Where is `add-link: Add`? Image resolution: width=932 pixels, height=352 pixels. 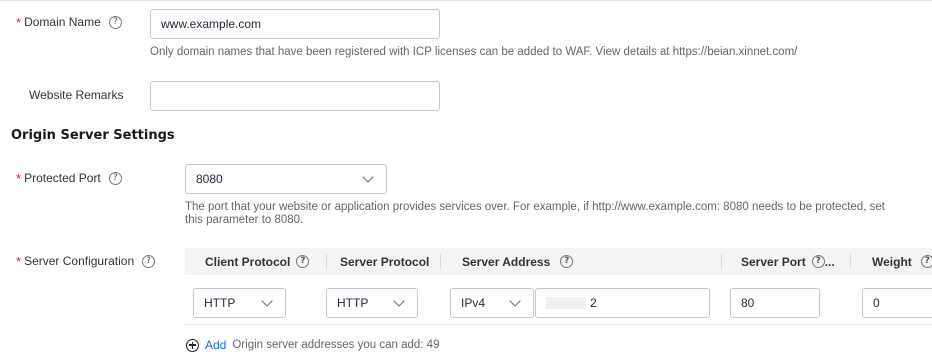
add-link: Add is located at coordinates (215, 345).